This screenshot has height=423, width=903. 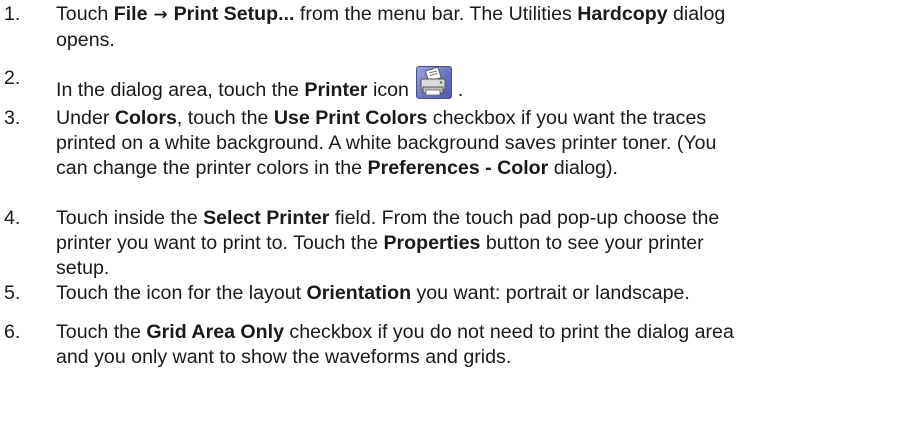 What do you see at coordinates (180, 90) in the screenshot?
I see `text-run: In the dialog area, touch the` at bounding box center [180, 90].